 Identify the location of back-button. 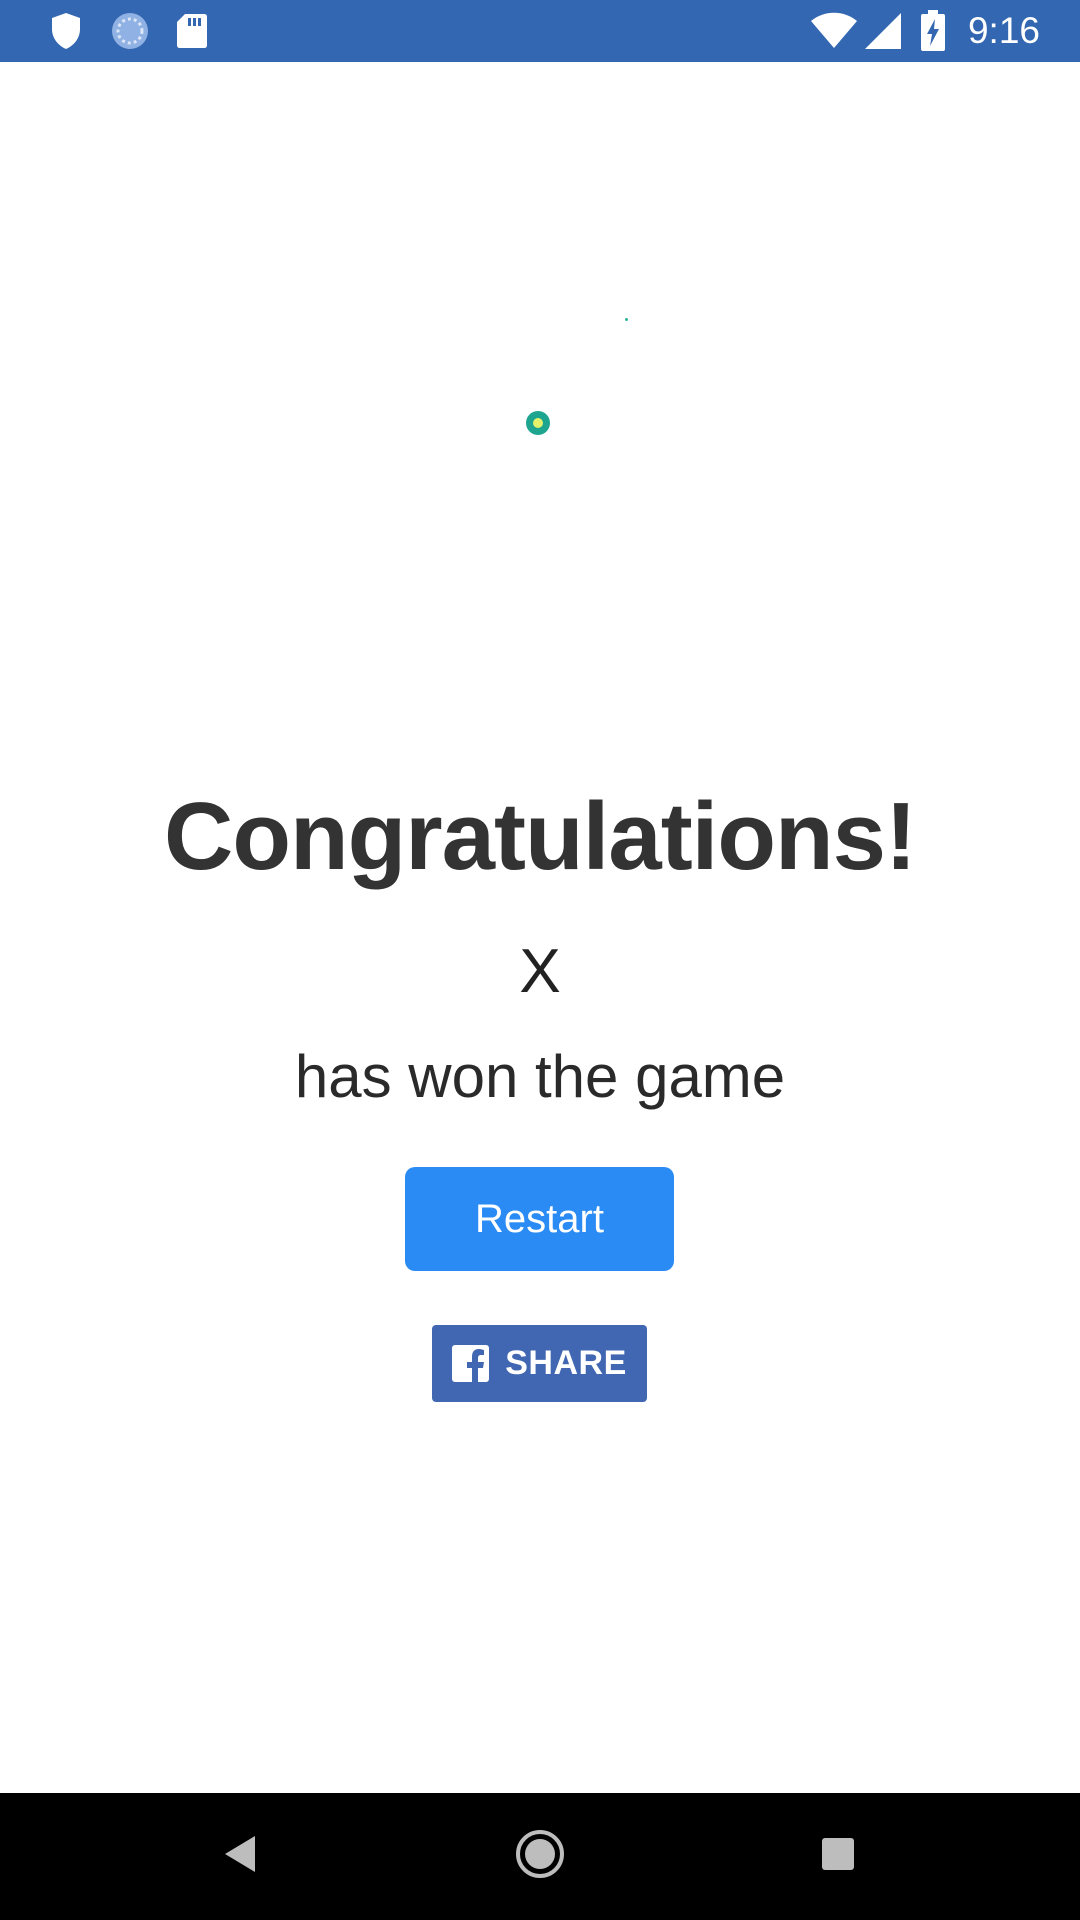
(240, 1856).